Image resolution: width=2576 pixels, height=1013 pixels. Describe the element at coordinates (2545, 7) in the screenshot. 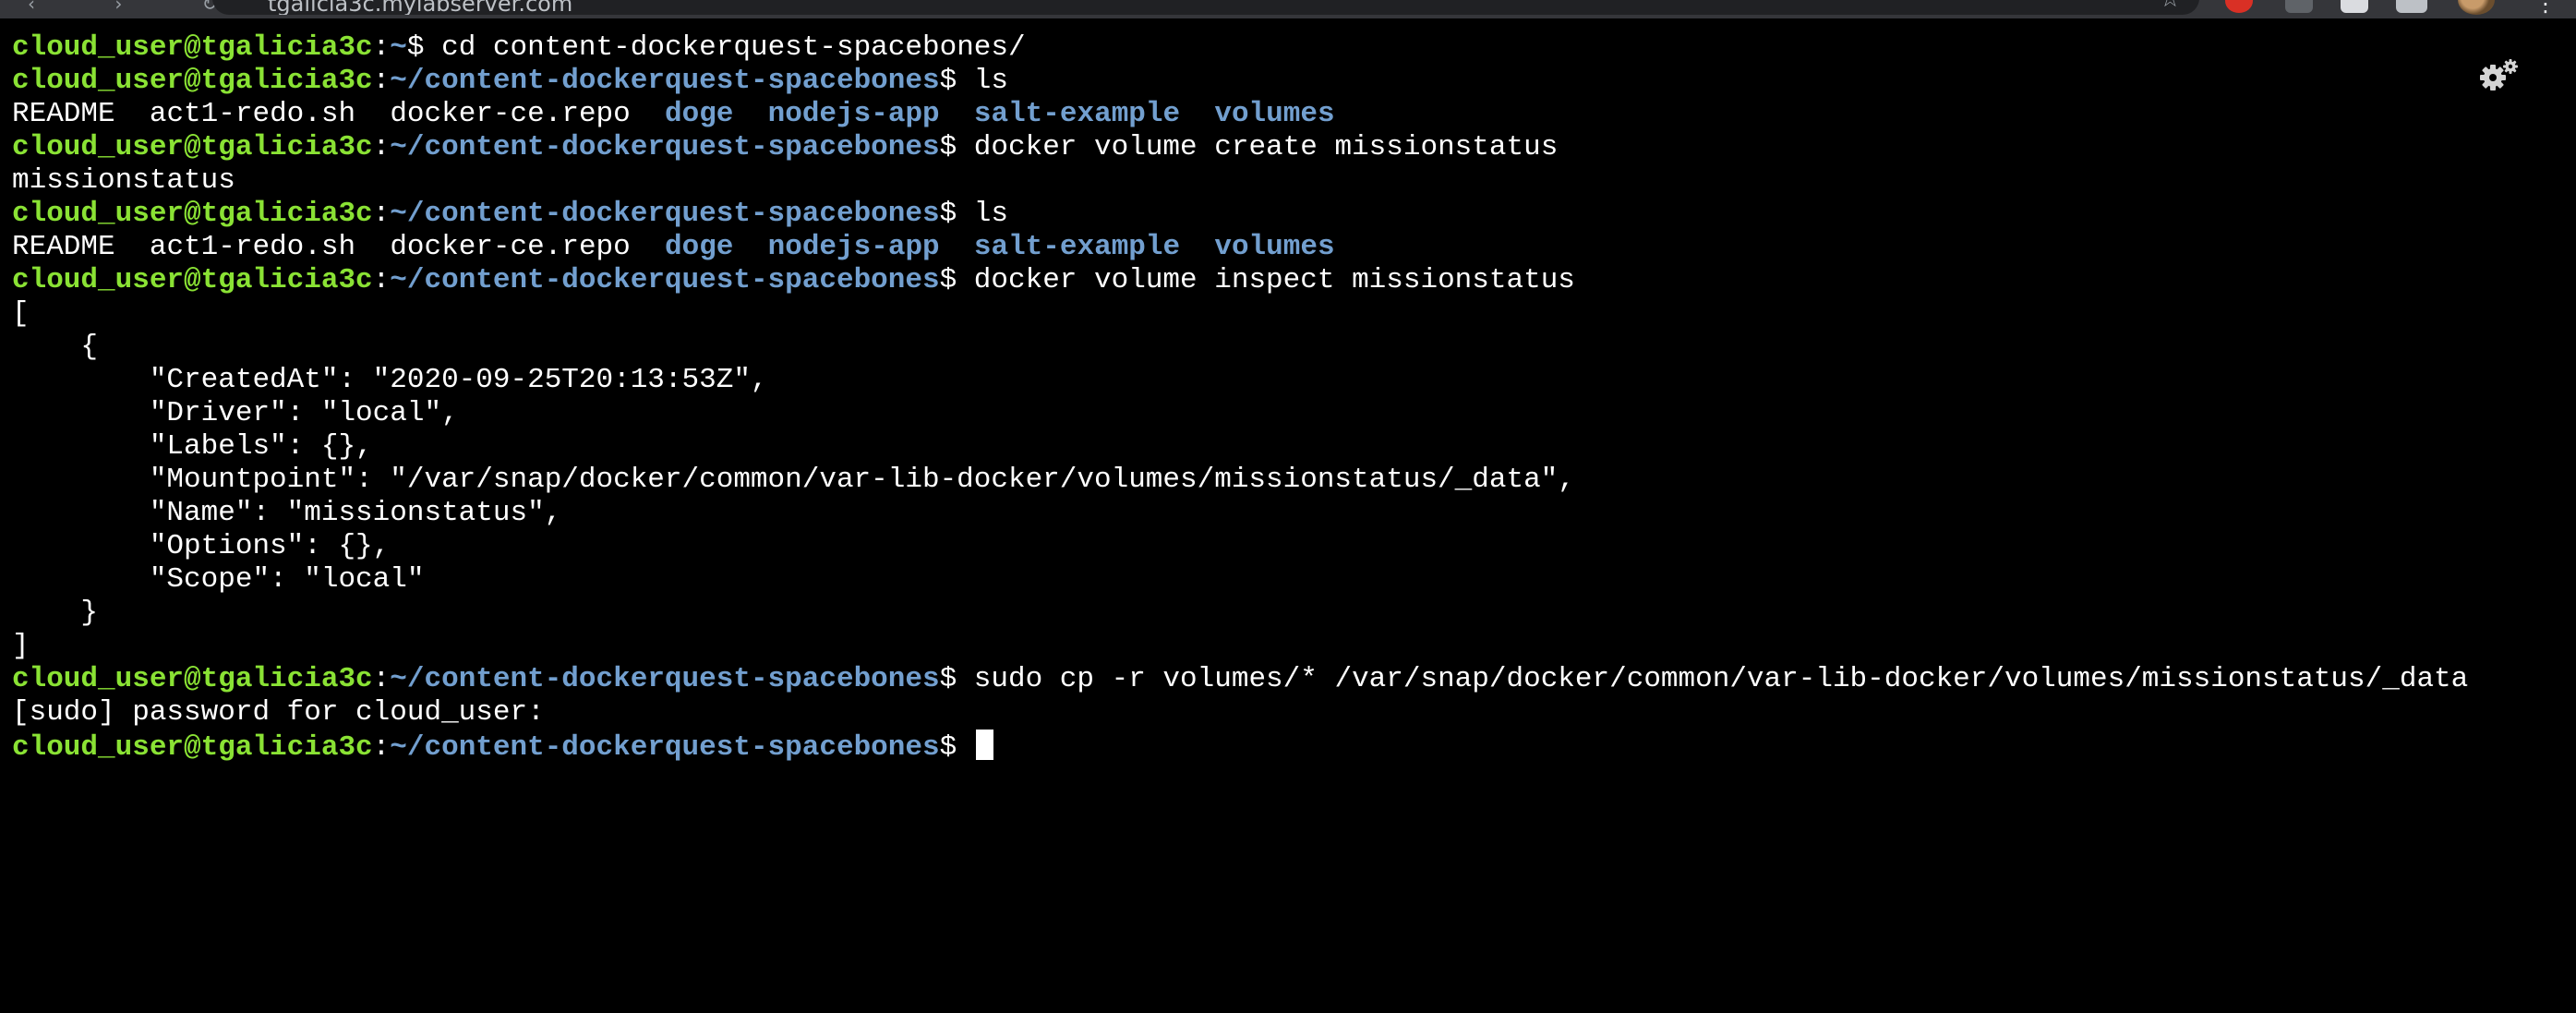

I see `browser-menu-icon: ⋮` at that location.